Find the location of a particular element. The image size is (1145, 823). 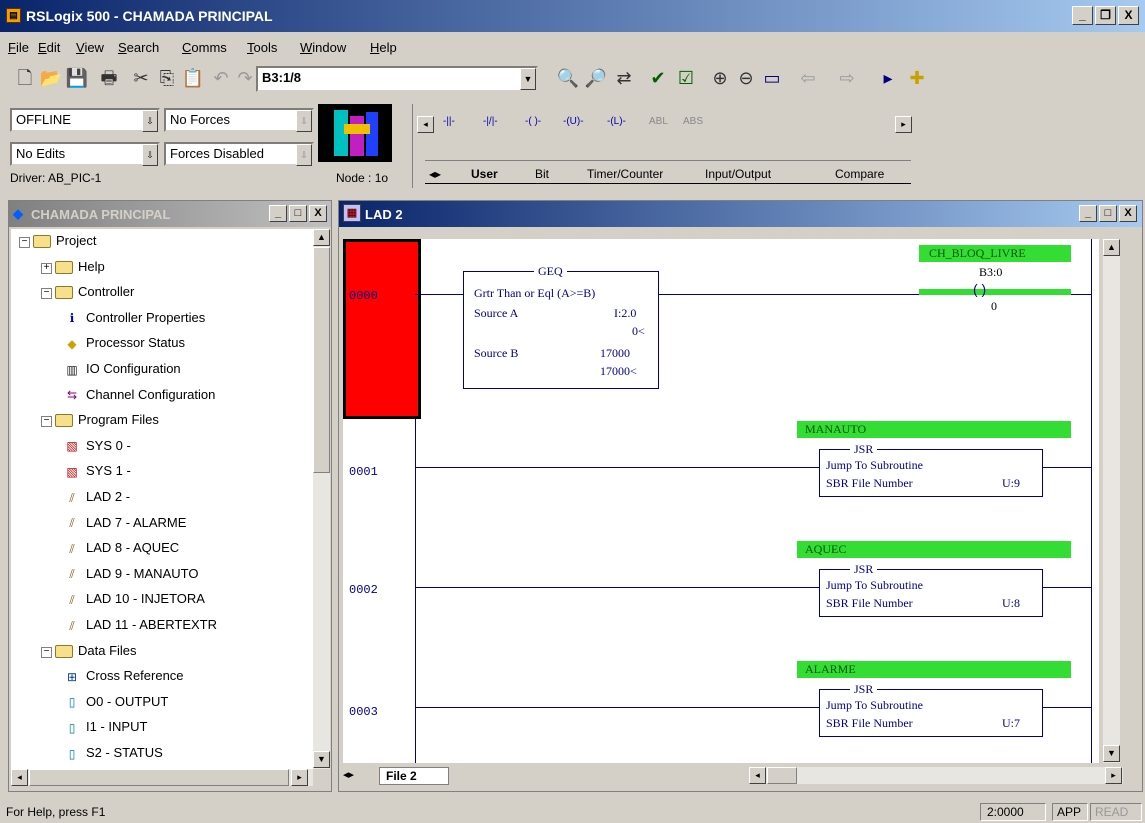

rung-selection-marker is located at coordinates (382, 329).